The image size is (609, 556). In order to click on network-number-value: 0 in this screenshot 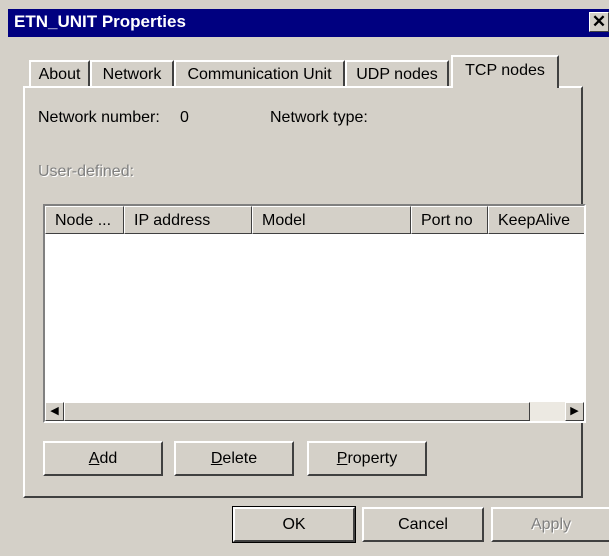, I will do `click(184, 117)`.